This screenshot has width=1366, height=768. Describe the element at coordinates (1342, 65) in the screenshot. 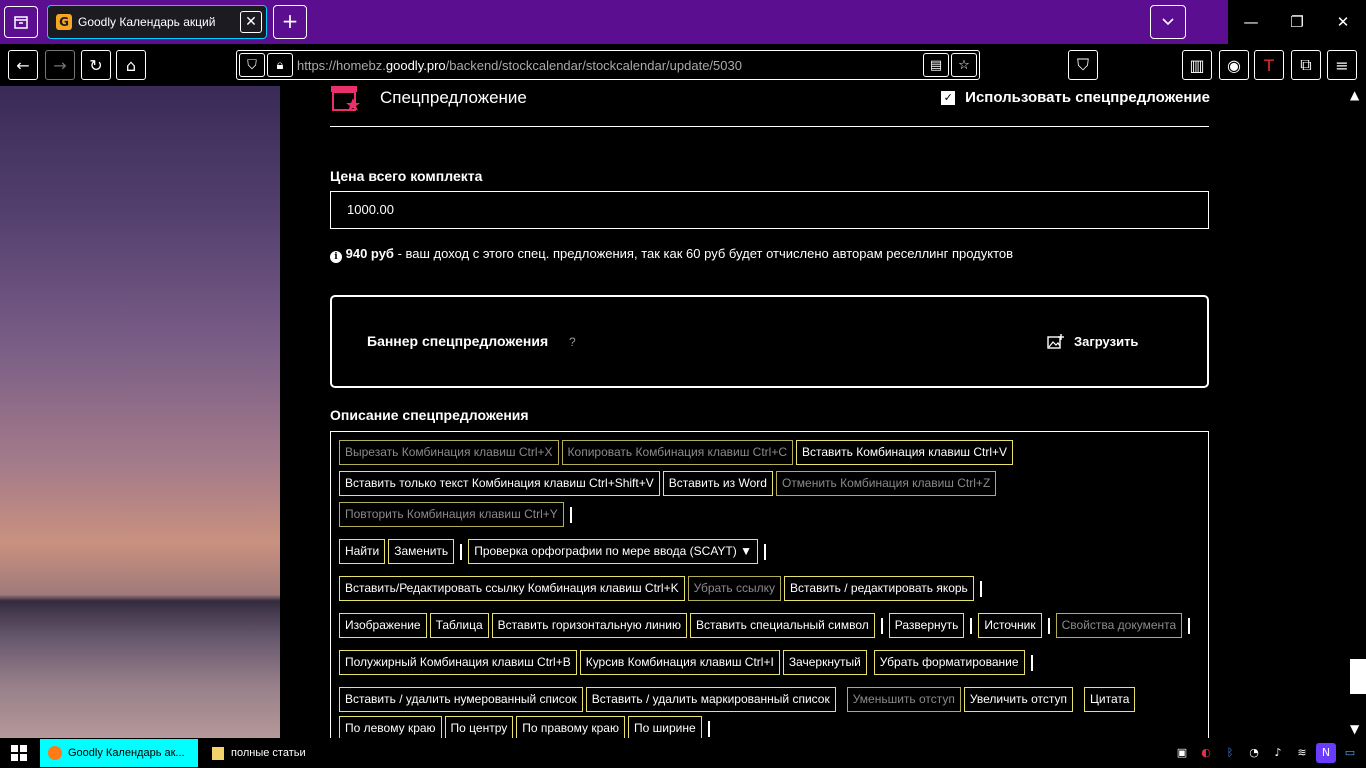

I see `menu-button: ≡` at that location.